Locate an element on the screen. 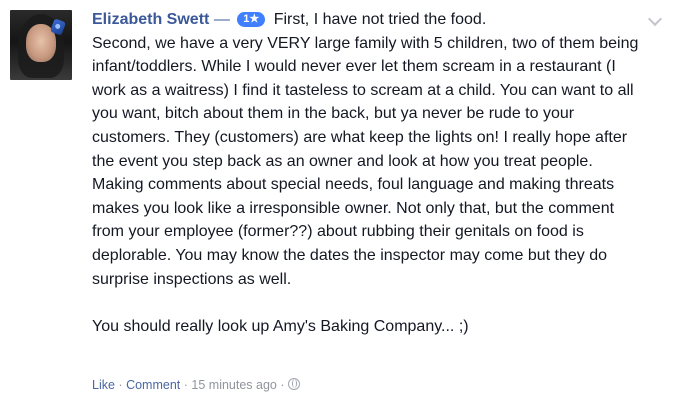  globe-icon is located at coordinates (294, 384).